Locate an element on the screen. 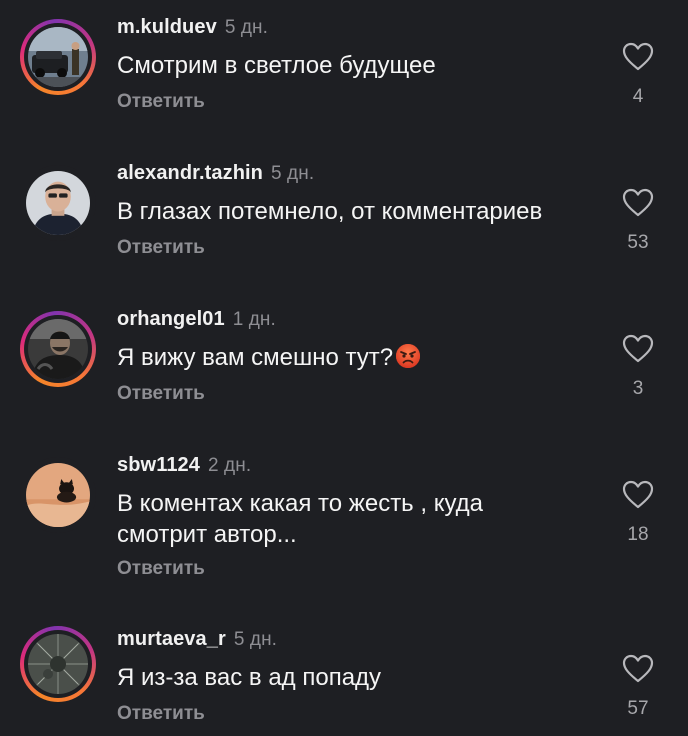  username: orhangel01 1 дн. is located at coordinates (196, 319).